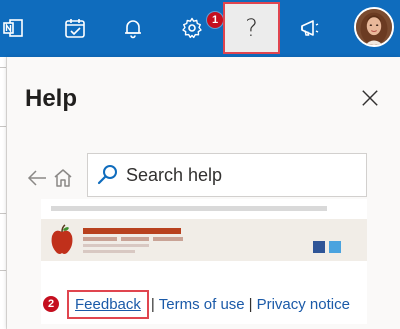 This screenshot has height=329, width=400. I want to click on apple-icon, so click(62, 239).